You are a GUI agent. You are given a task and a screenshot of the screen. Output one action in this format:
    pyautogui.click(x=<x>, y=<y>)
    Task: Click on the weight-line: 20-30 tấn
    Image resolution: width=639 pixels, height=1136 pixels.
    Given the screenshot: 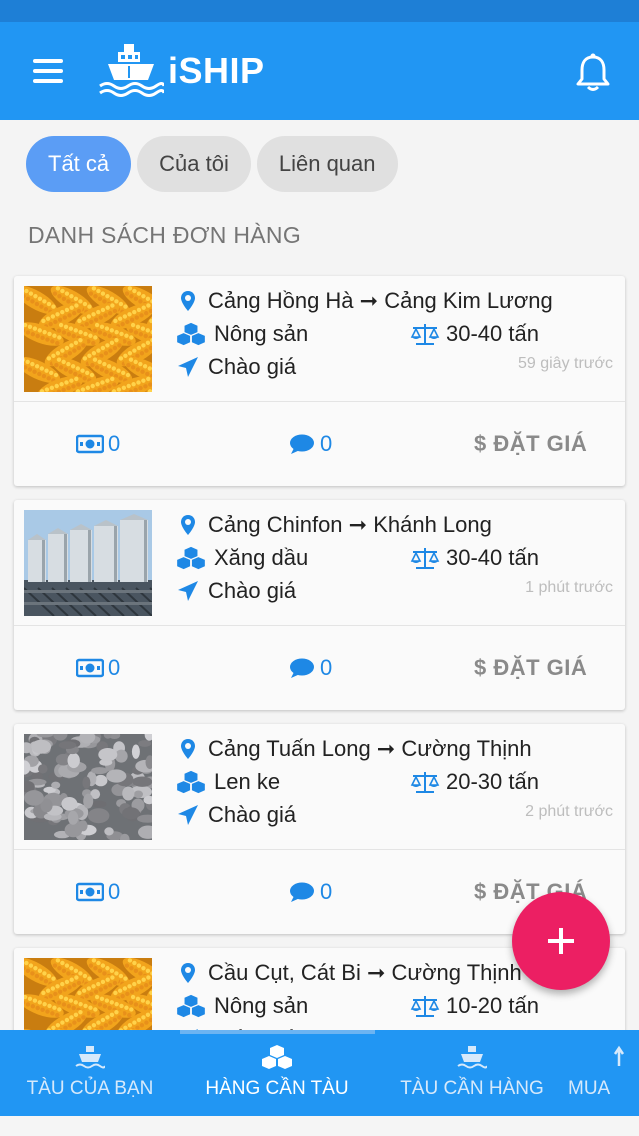 What is the action you would take?
    pyautogui.click(x=474, y=782)
    